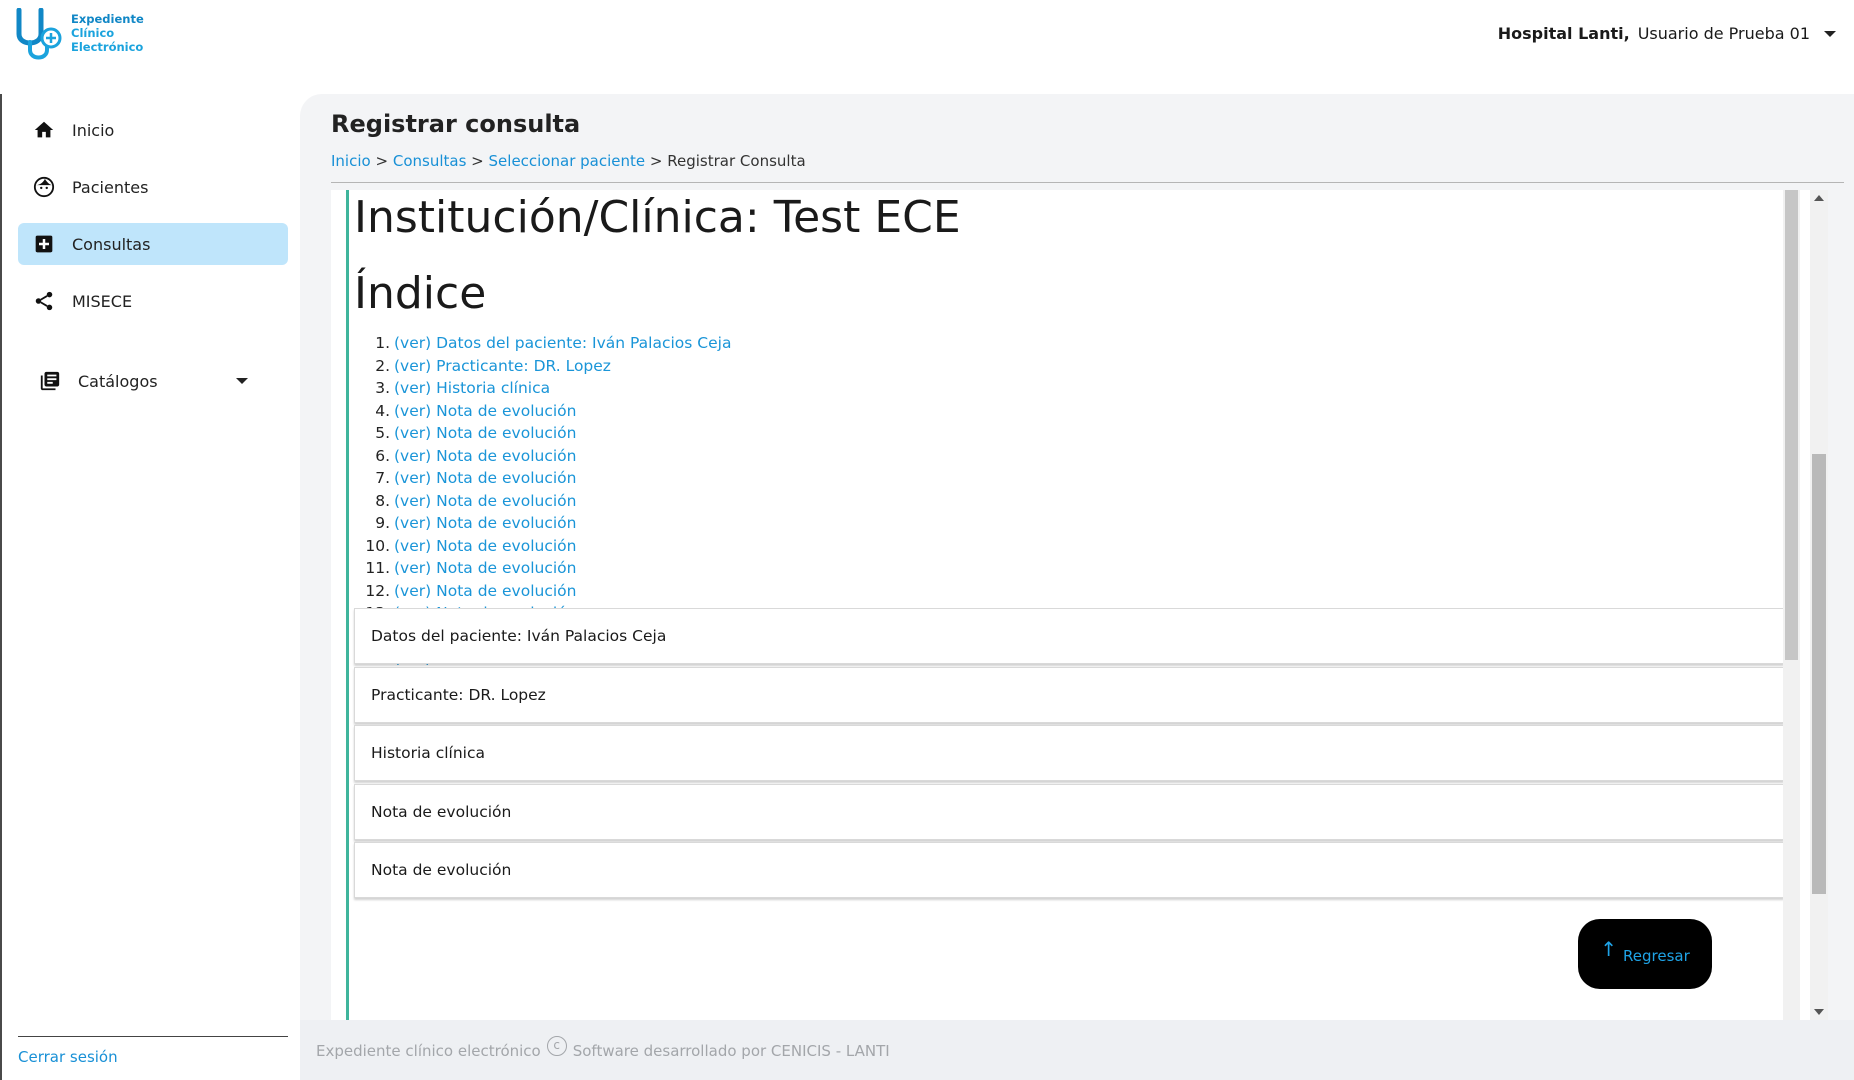 This screenshot has height=1080, width=1854. Describe the element at coordinates (1608, 949) in the screenshot. I see `arrow-up-icon: ↑` at that location.